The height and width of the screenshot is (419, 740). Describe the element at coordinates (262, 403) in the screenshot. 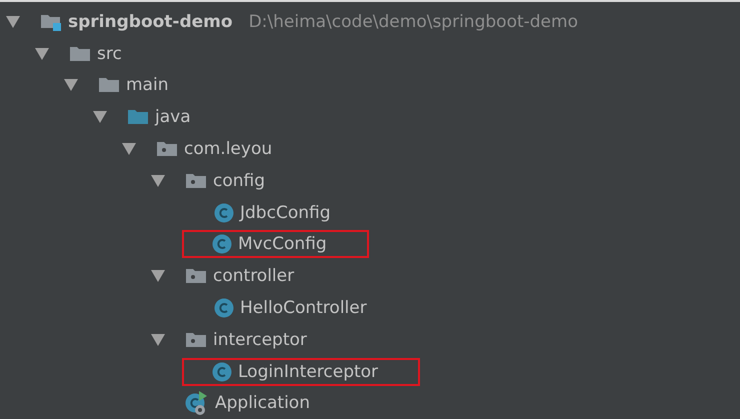

I see `item-label: Application` at that location.